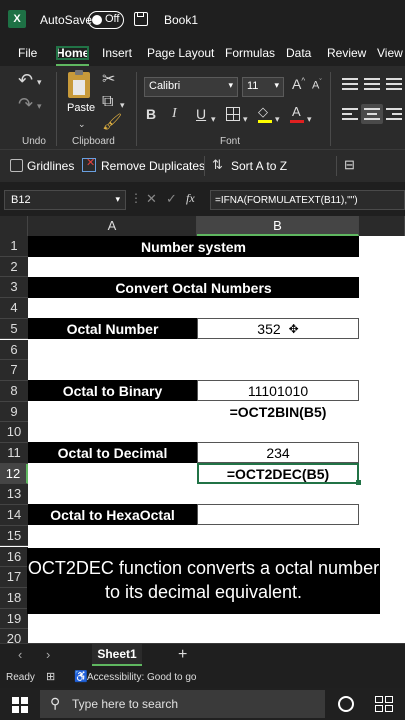 The image size is (405, 720). What do you see at coordinates (174, 114) in the screenshot?
I see `italic-button: I` at bounding box center [174, 114].